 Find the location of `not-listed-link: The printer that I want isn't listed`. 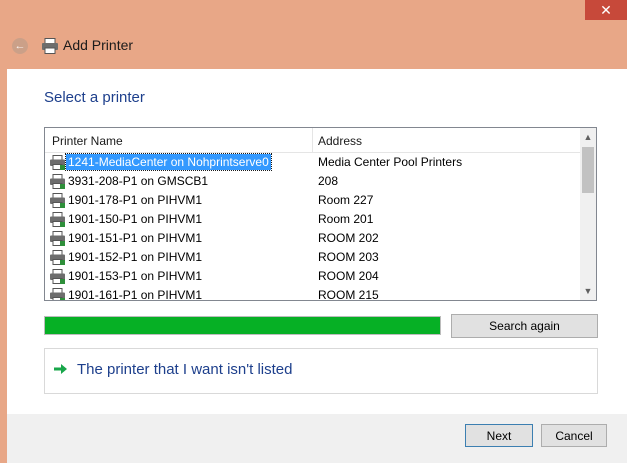

not-listed-link: The printer that I want isn't listed is located at coordinates (184, 369).